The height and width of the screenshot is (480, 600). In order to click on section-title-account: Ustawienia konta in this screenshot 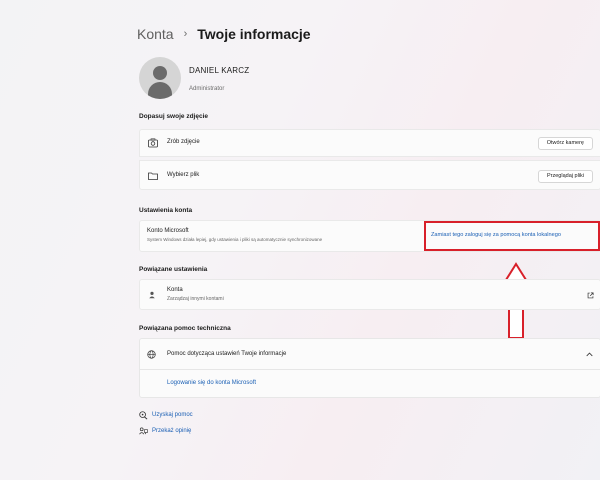, I will do `click(166, 210)`.